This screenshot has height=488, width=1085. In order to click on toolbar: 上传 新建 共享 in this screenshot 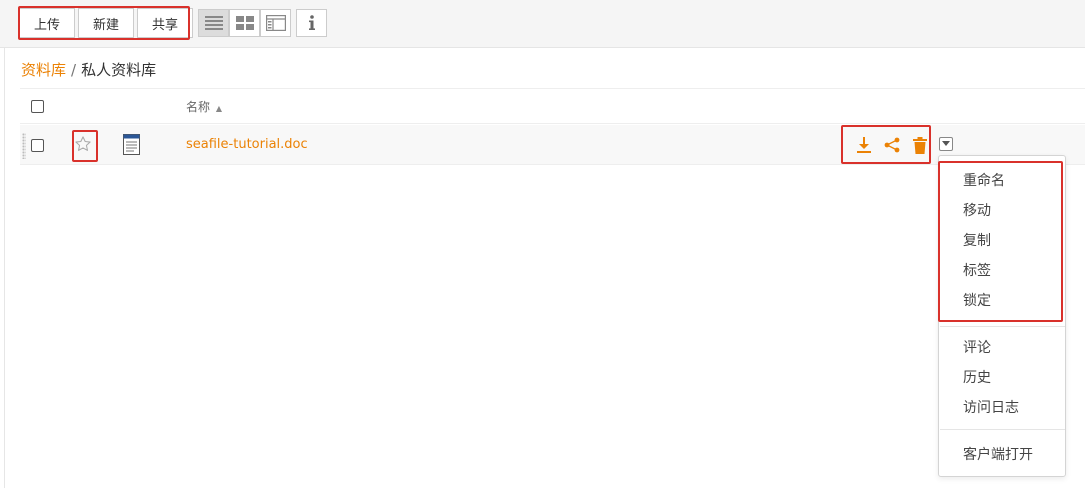, I will do `click(542, 24)`.